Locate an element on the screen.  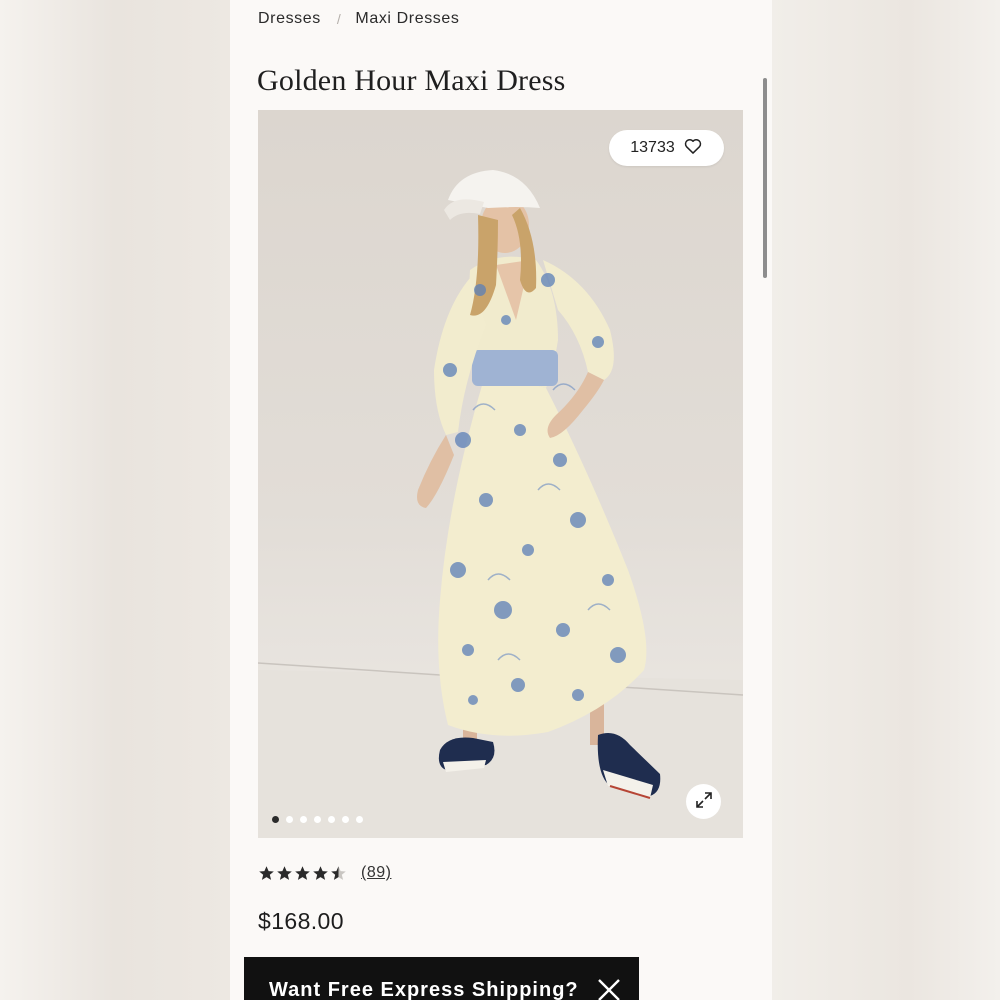
breadcrumb: Dresses / Maxi Dresses is located at coordinates (359, 19).